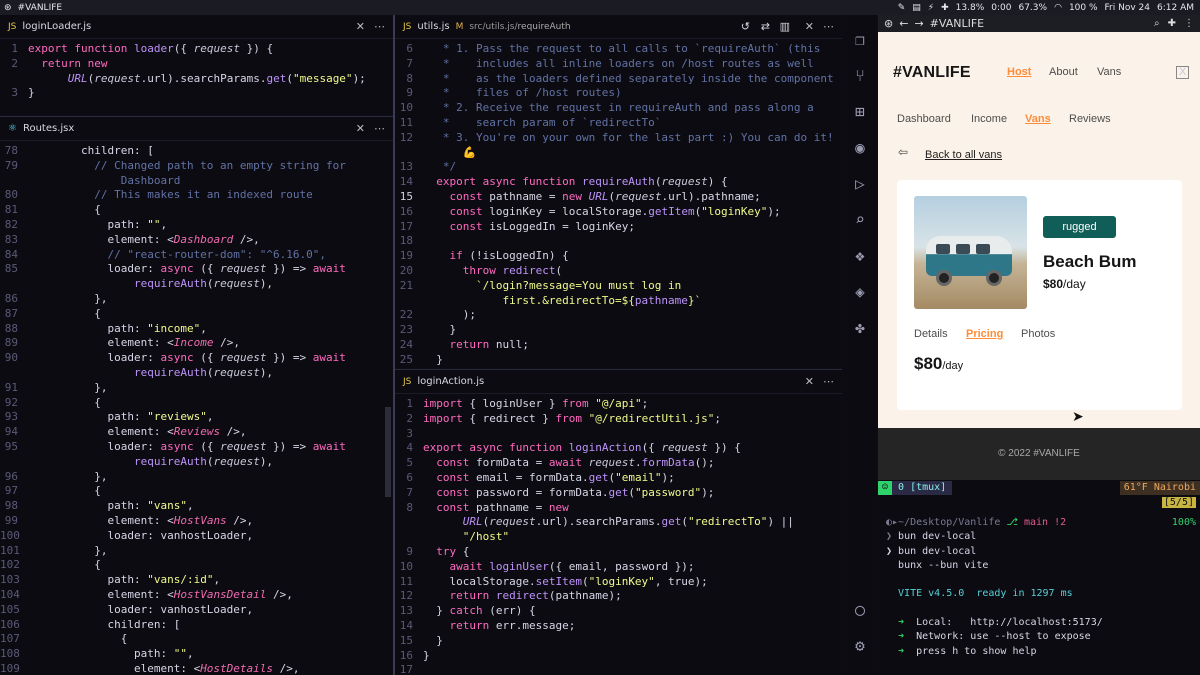 The image size is (1200, 675). I want to click on code-line: 85 loader: async ({ request }) => await, so click(196, 269).